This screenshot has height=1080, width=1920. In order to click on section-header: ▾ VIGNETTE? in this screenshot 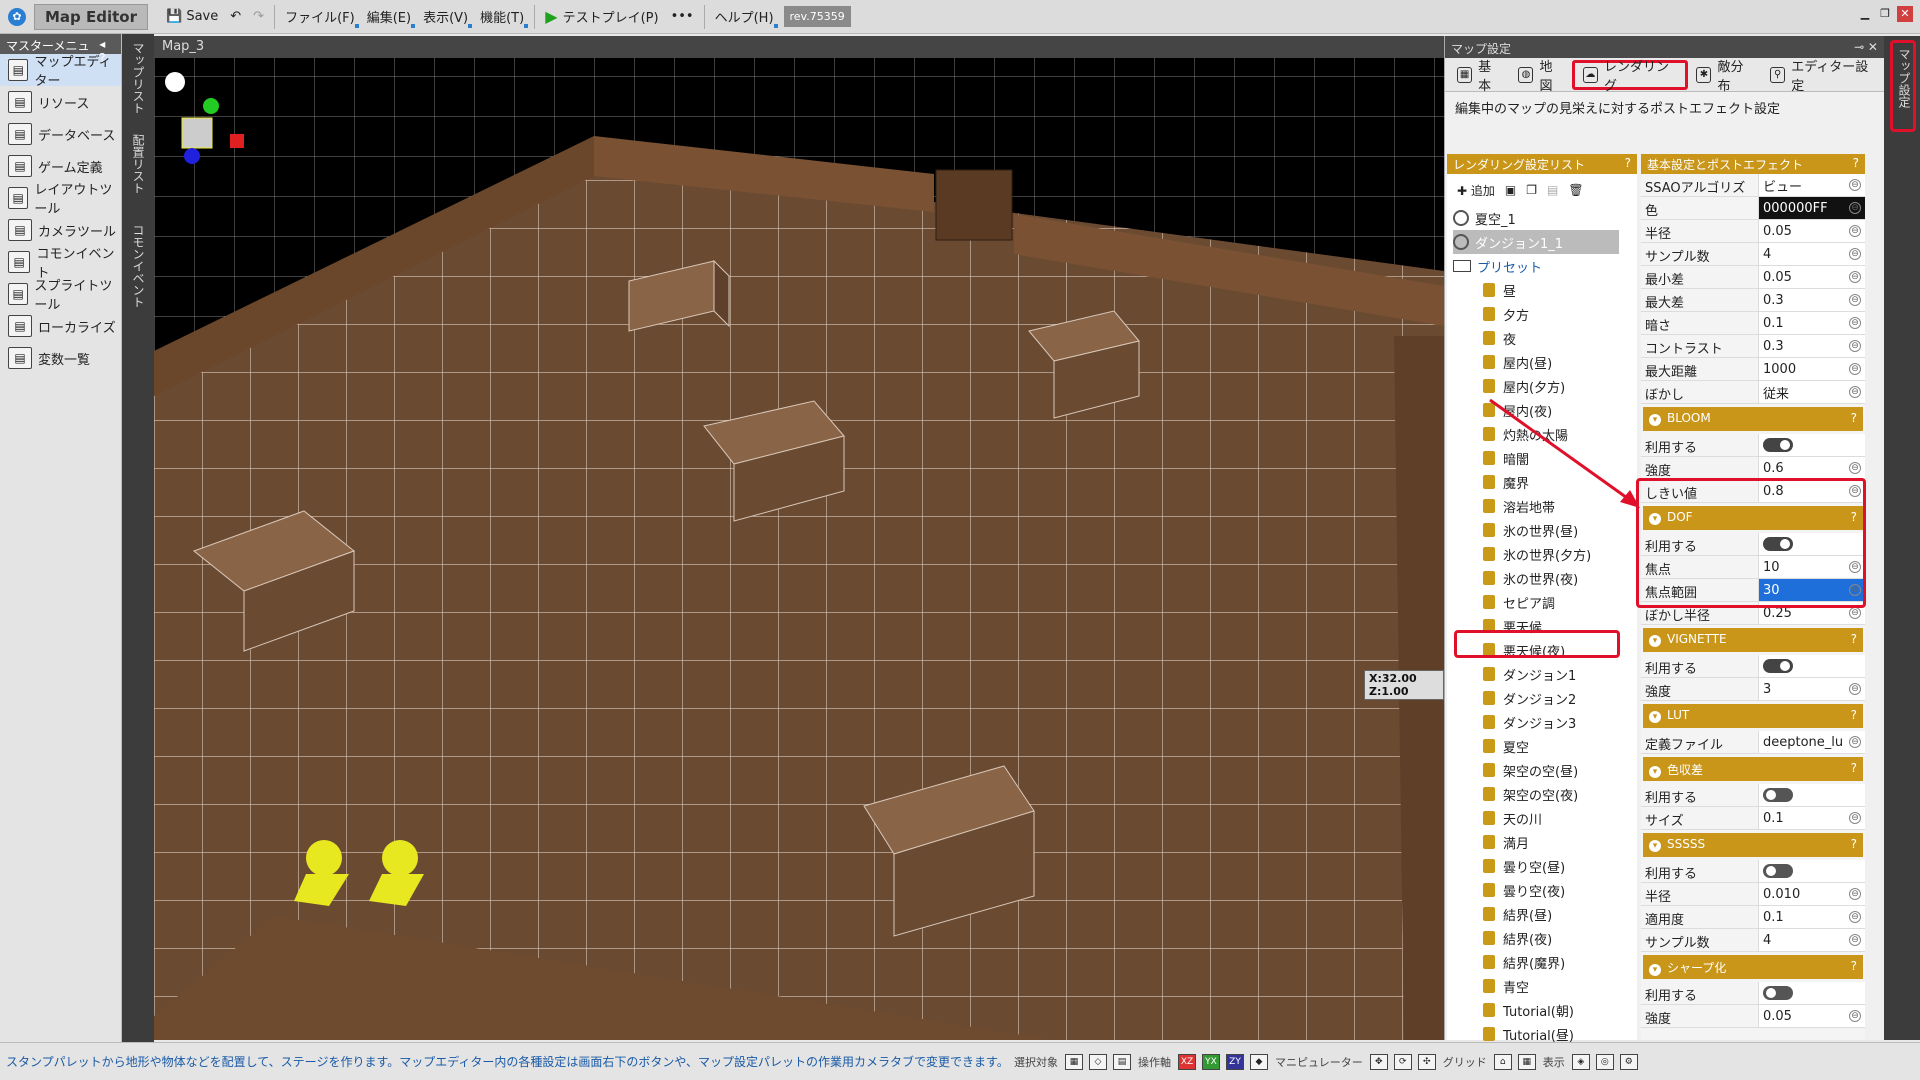, I will do `click(1753, 640)`.